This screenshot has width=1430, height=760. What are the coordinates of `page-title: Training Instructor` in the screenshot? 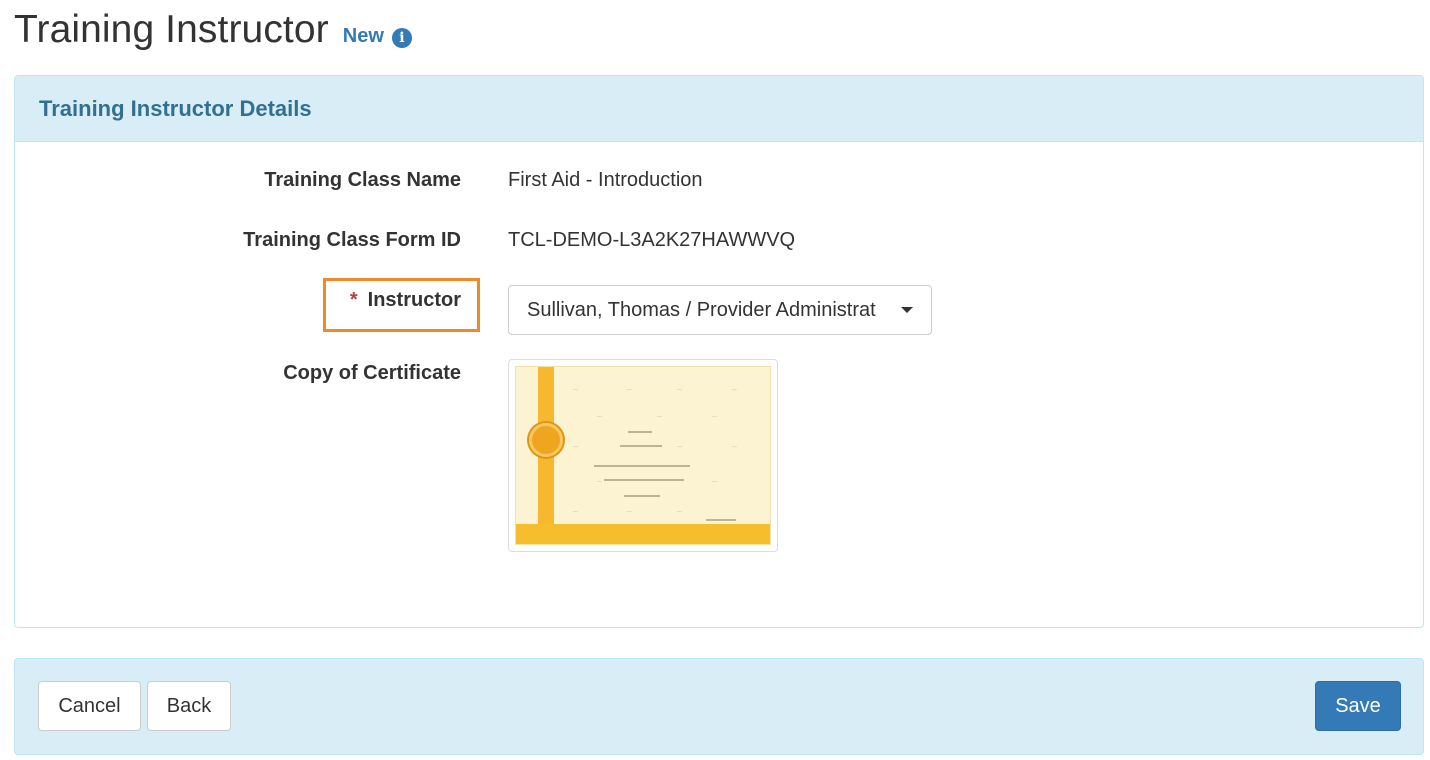 It's located at (171, 29).